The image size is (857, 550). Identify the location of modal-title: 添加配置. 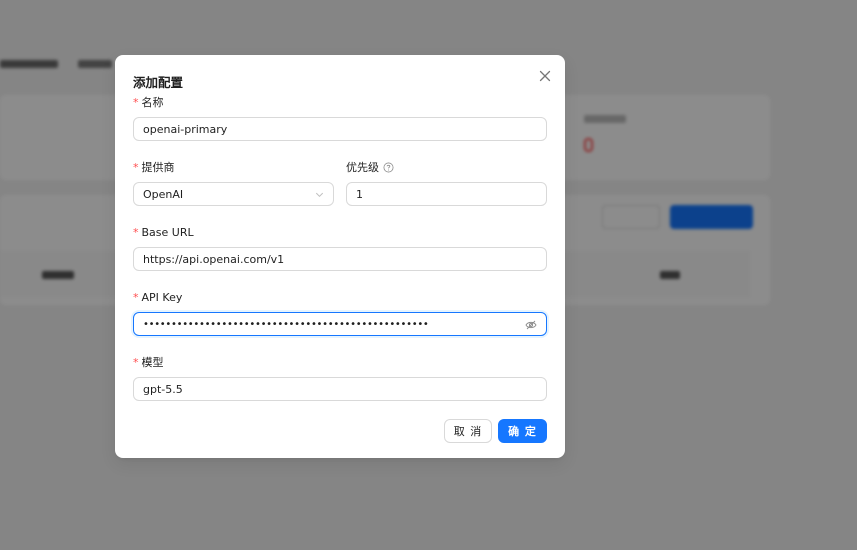
(158, 82).